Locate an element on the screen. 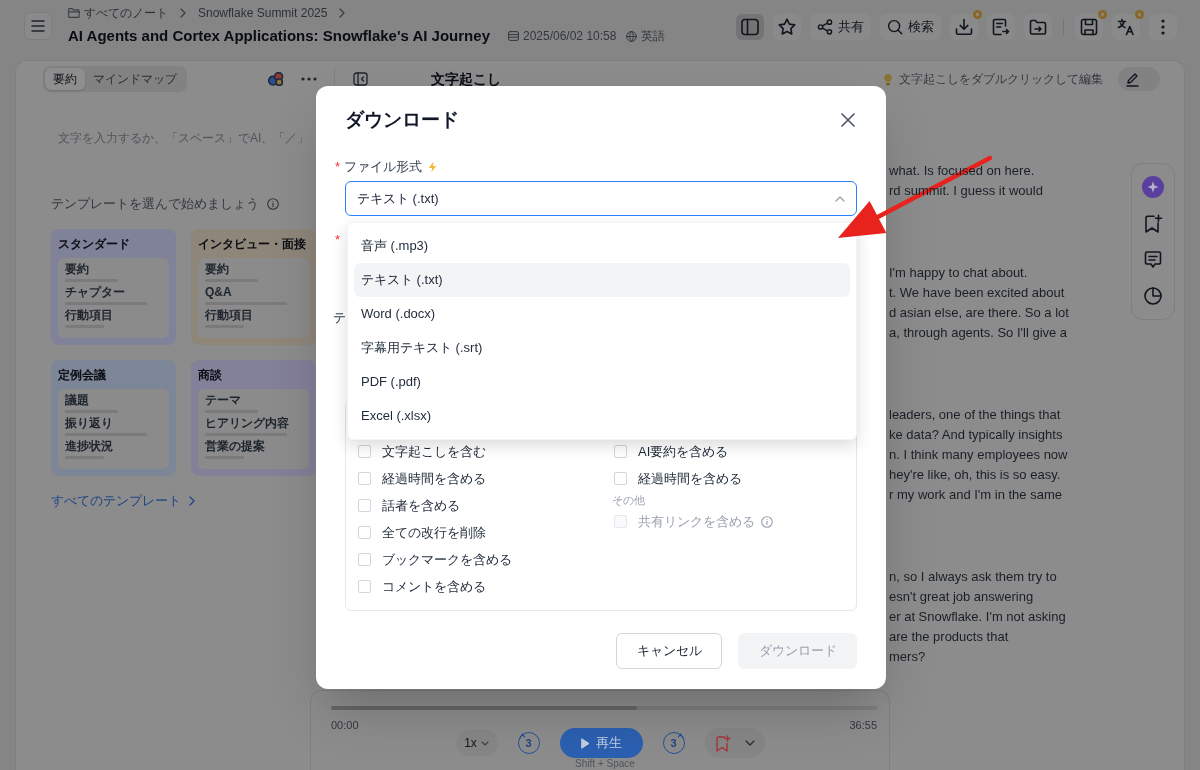  checkbox-label: AI要約を含める is located at coordinates (683, 451).